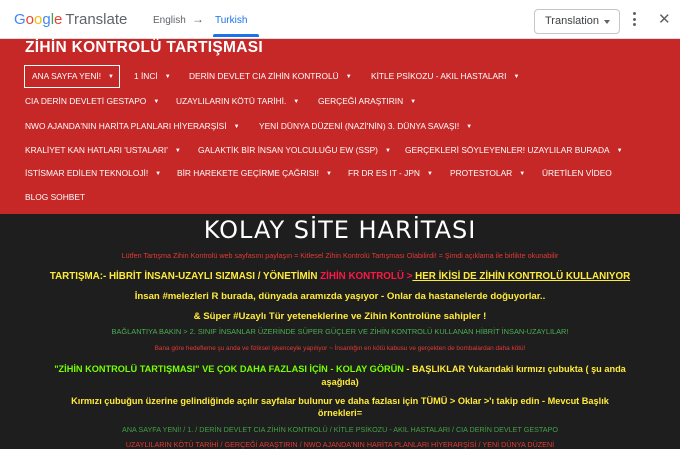  Describe the element at coordinates (521, 276) in the screenshot. I see `headline-hybrid-link: HER İKİSİ DE ZİHİN KONTROLÜ KULLANIYOR` at that location.